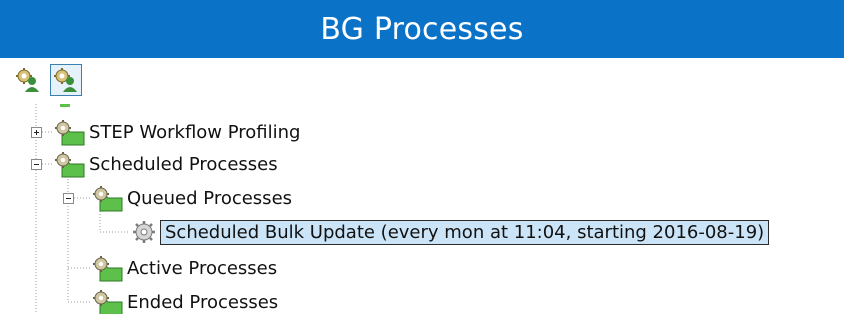 This screenshot has height=314, width=844. I want to click on tree-node-label: Ended Processes, so click(203, 302).